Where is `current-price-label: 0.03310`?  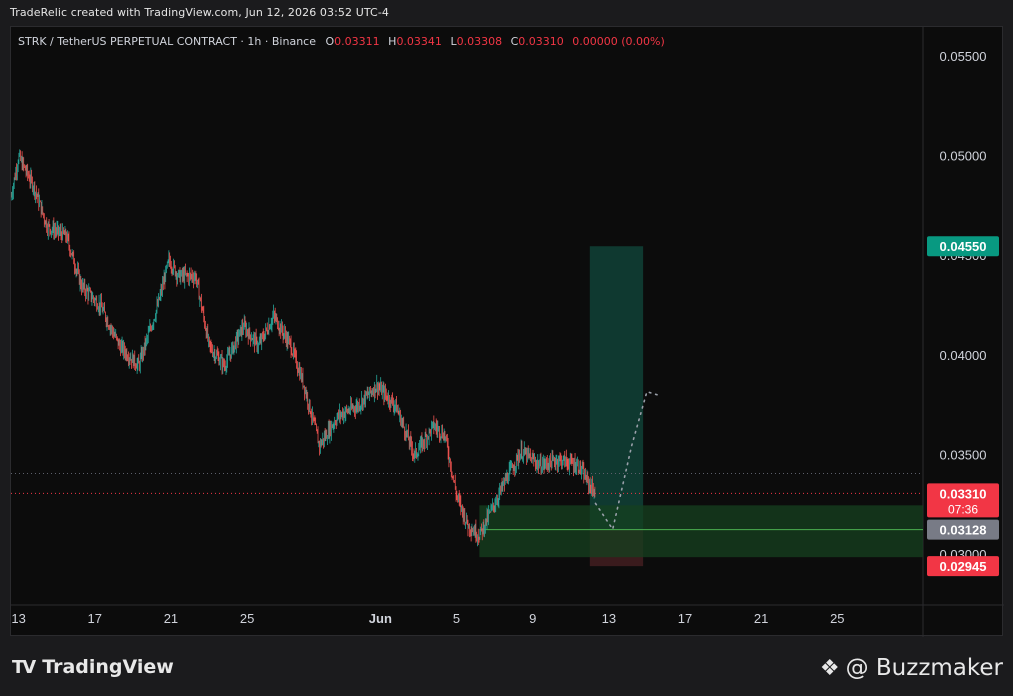
current-price-label: 0.03310 is located at coordinates (963, 493).